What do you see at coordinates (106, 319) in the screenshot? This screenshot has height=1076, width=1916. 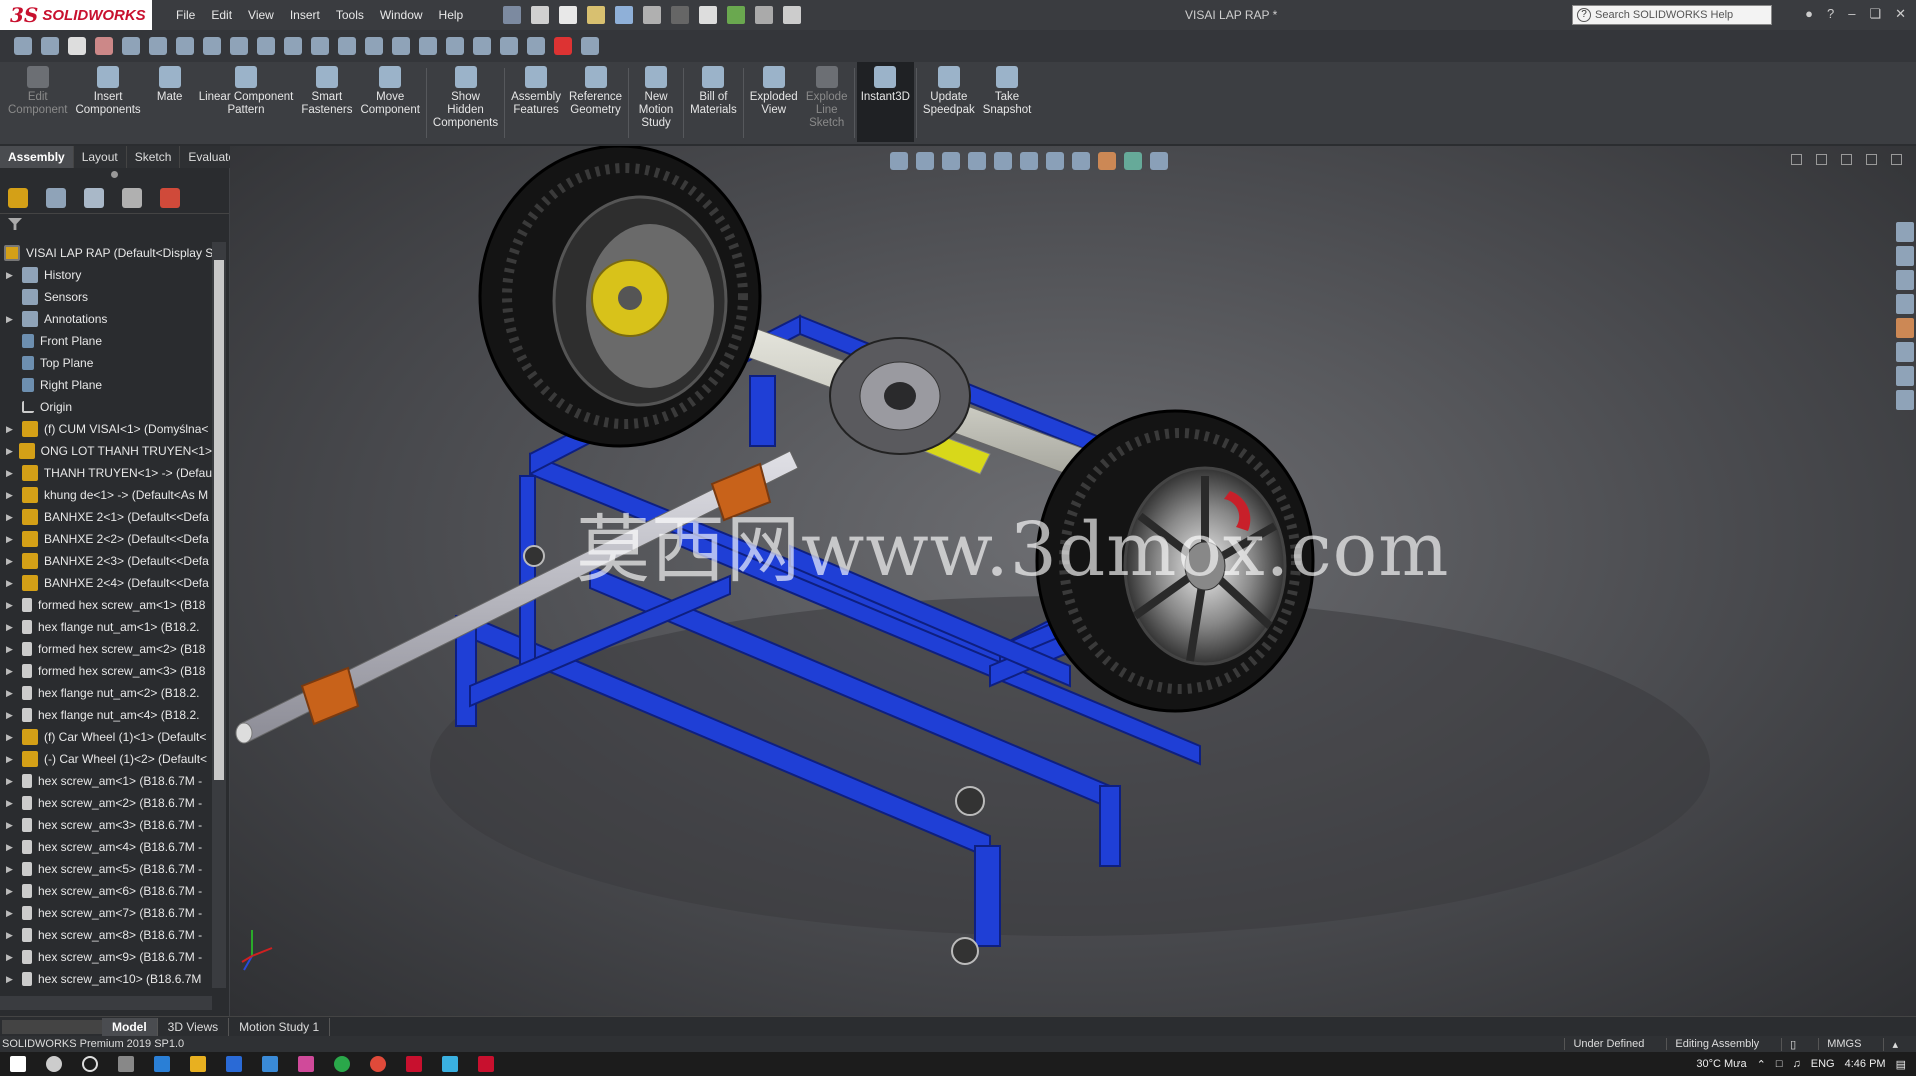 I see `tree-item: ▶ Annotations` at bounding box center [106, 319].